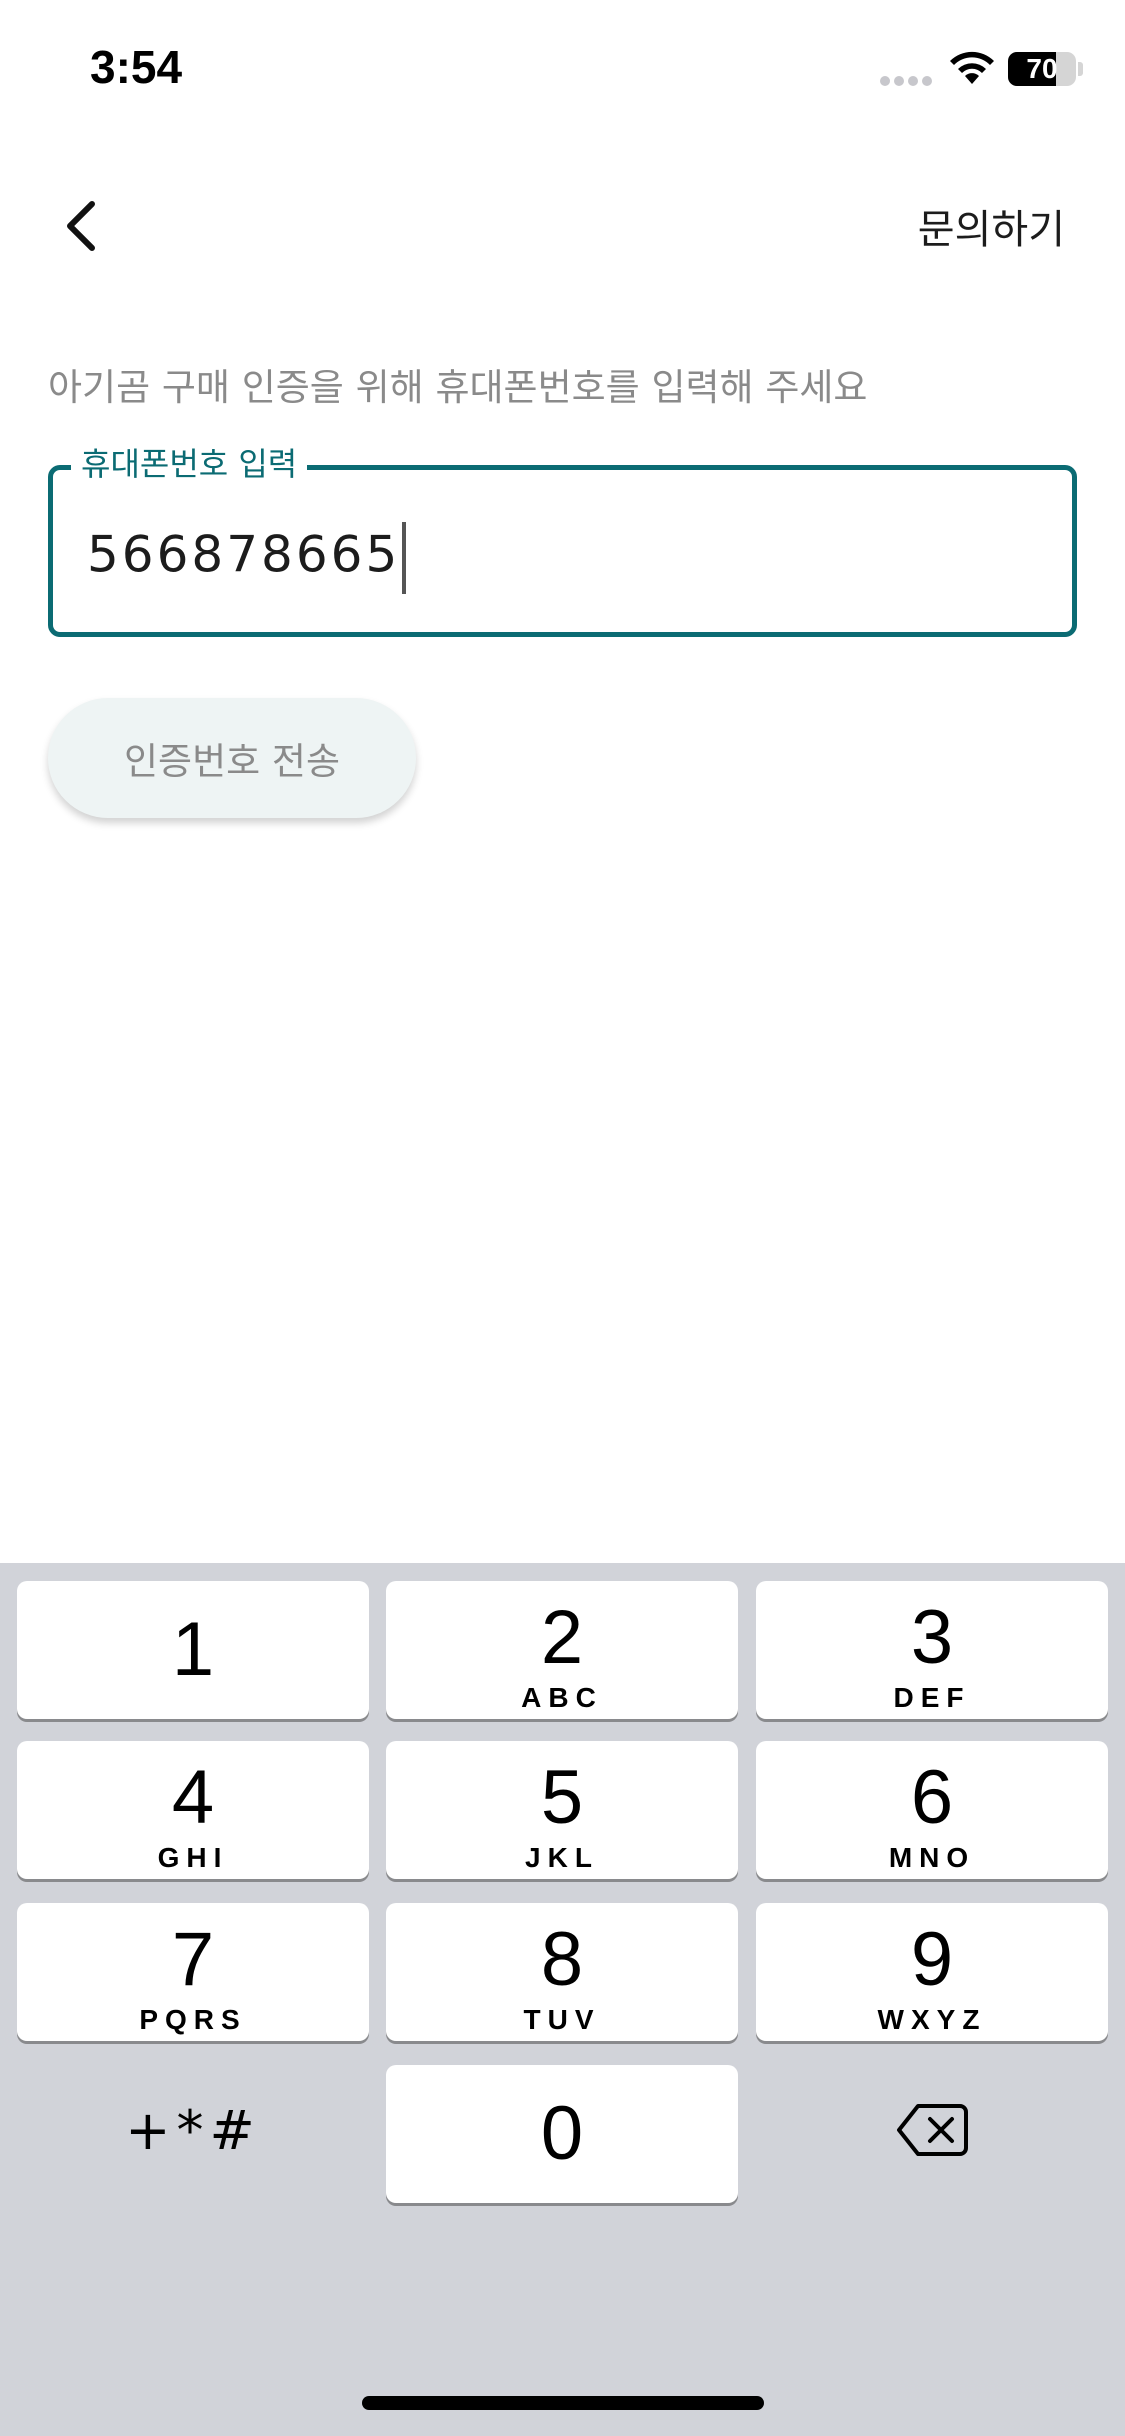 The width and height of the screenshot is (1125, 2436). I want to click on key-7: 7 PQRS, so click(193, 1972).